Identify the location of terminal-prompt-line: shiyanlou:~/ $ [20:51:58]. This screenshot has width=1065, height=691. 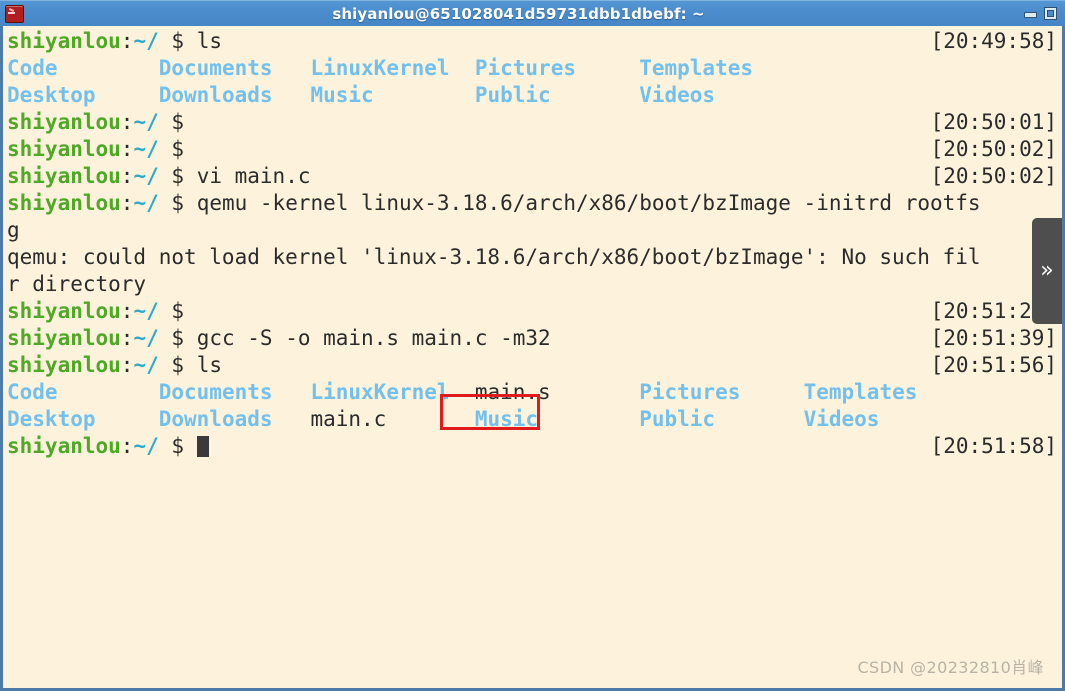
(533, 446).